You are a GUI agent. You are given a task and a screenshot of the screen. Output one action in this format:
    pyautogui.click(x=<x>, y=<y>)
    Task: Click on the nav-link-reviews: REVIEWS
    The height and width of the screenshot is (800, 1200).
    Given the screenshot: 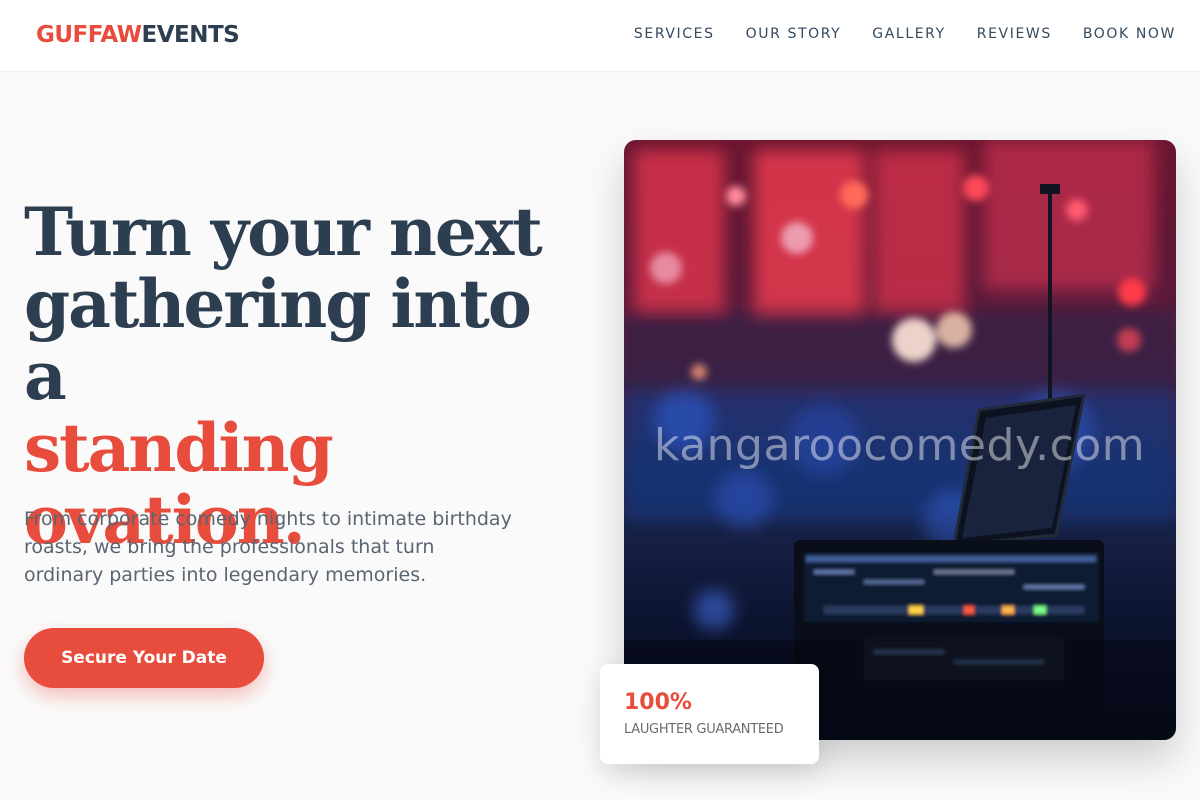 What is the action you would take?
    pyautogui.click(x=1014, y=34)
    